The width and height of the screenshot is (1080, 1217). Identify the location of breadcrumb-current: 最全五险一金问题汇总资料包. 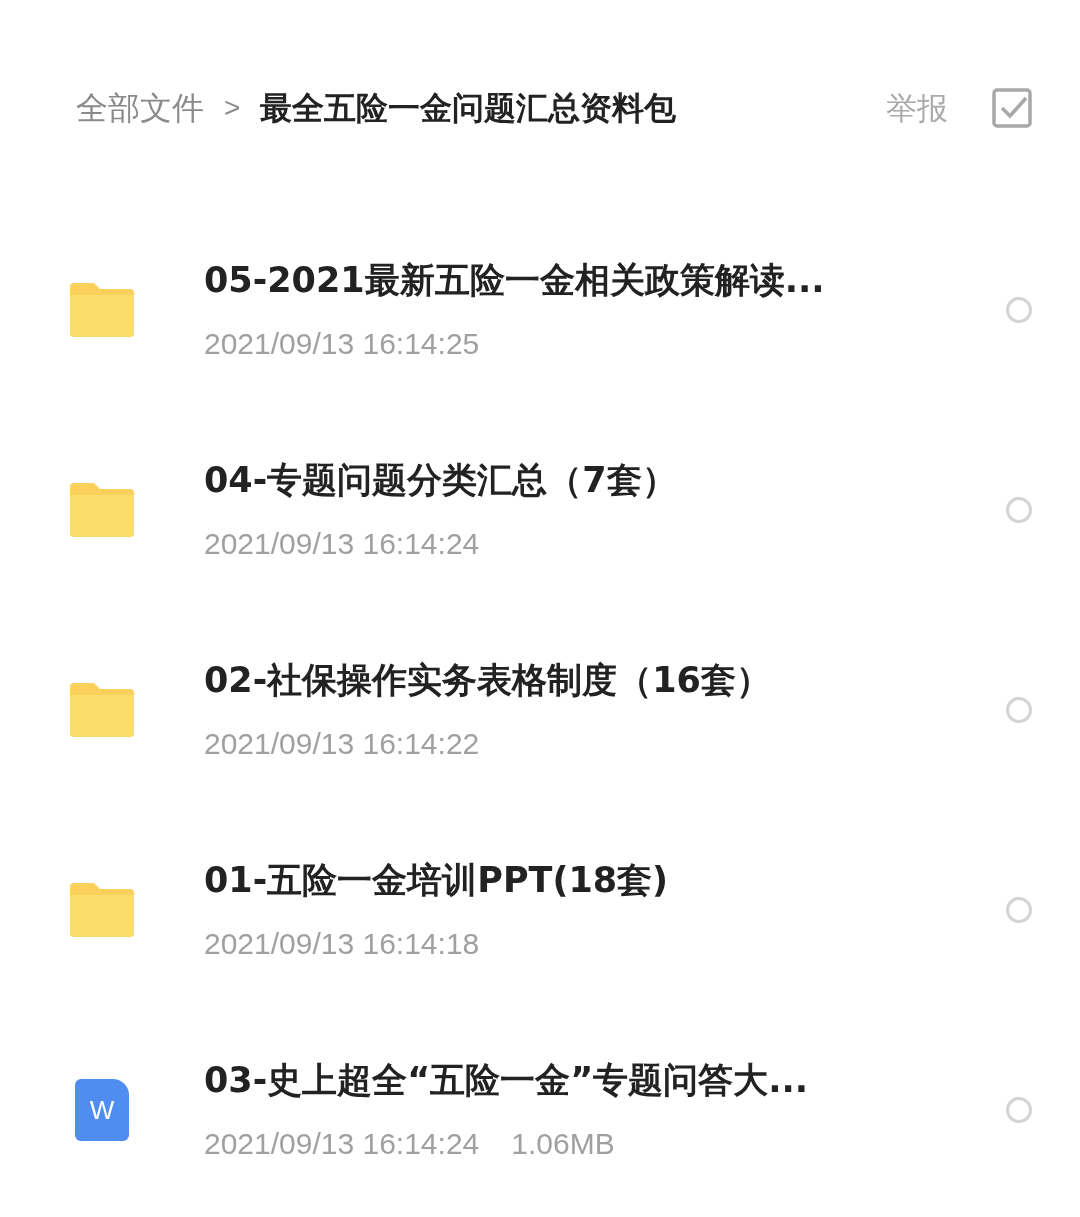
(468, 108).